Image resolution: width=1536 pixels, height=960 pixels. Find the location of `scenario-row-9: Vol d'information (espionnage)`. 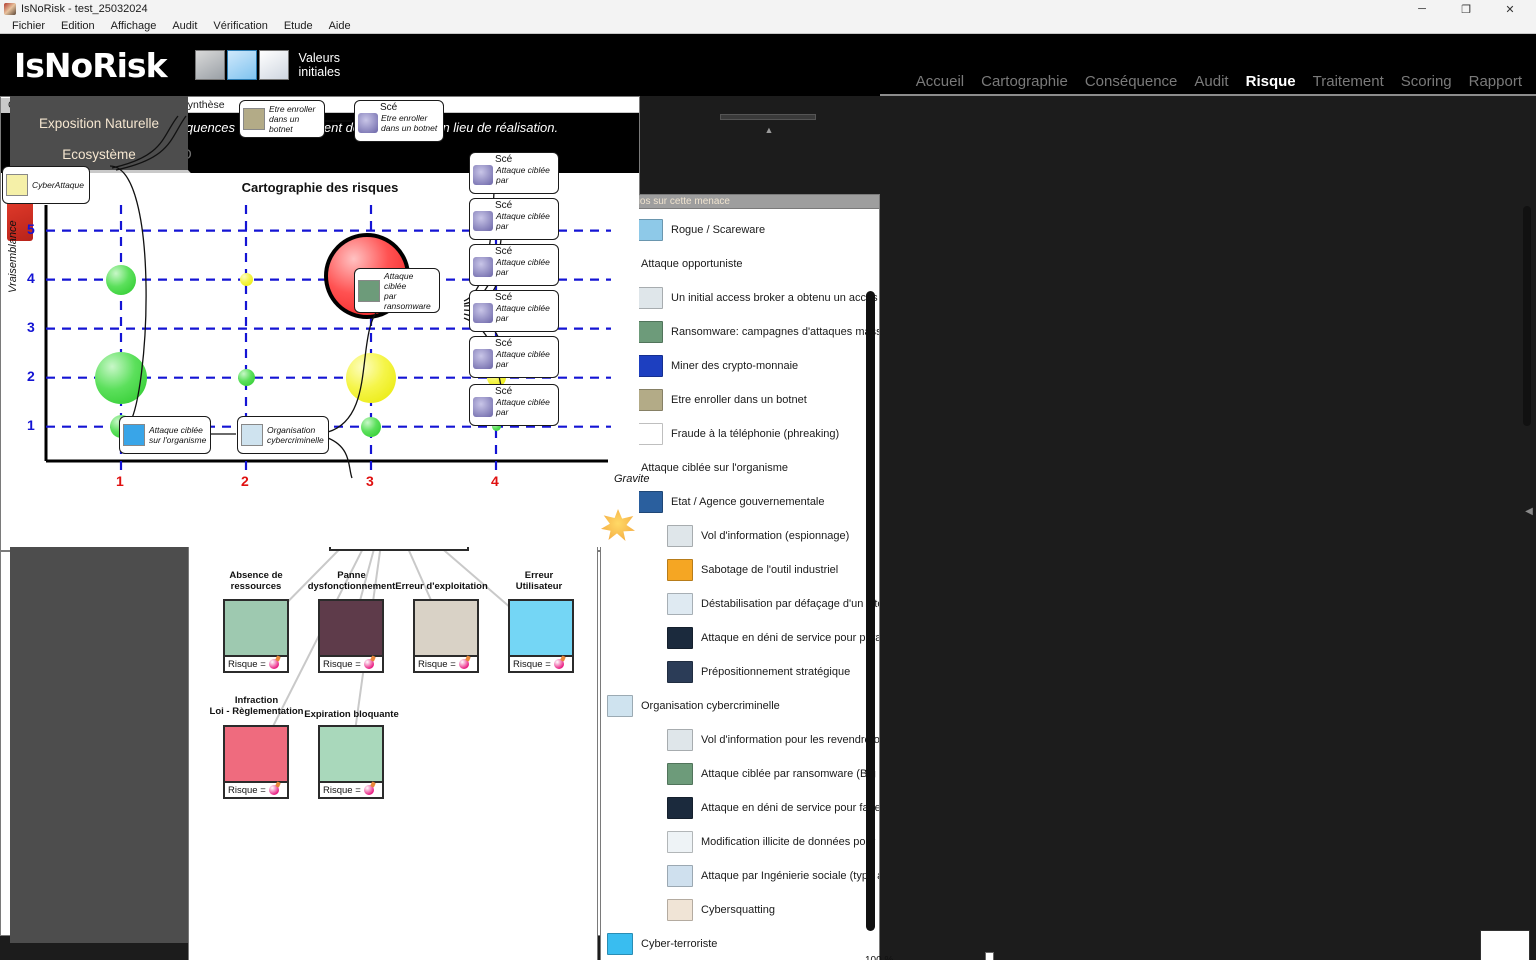

scenario-row-9: Vol d'information (espionnage) is located at coordinates (740, 536).